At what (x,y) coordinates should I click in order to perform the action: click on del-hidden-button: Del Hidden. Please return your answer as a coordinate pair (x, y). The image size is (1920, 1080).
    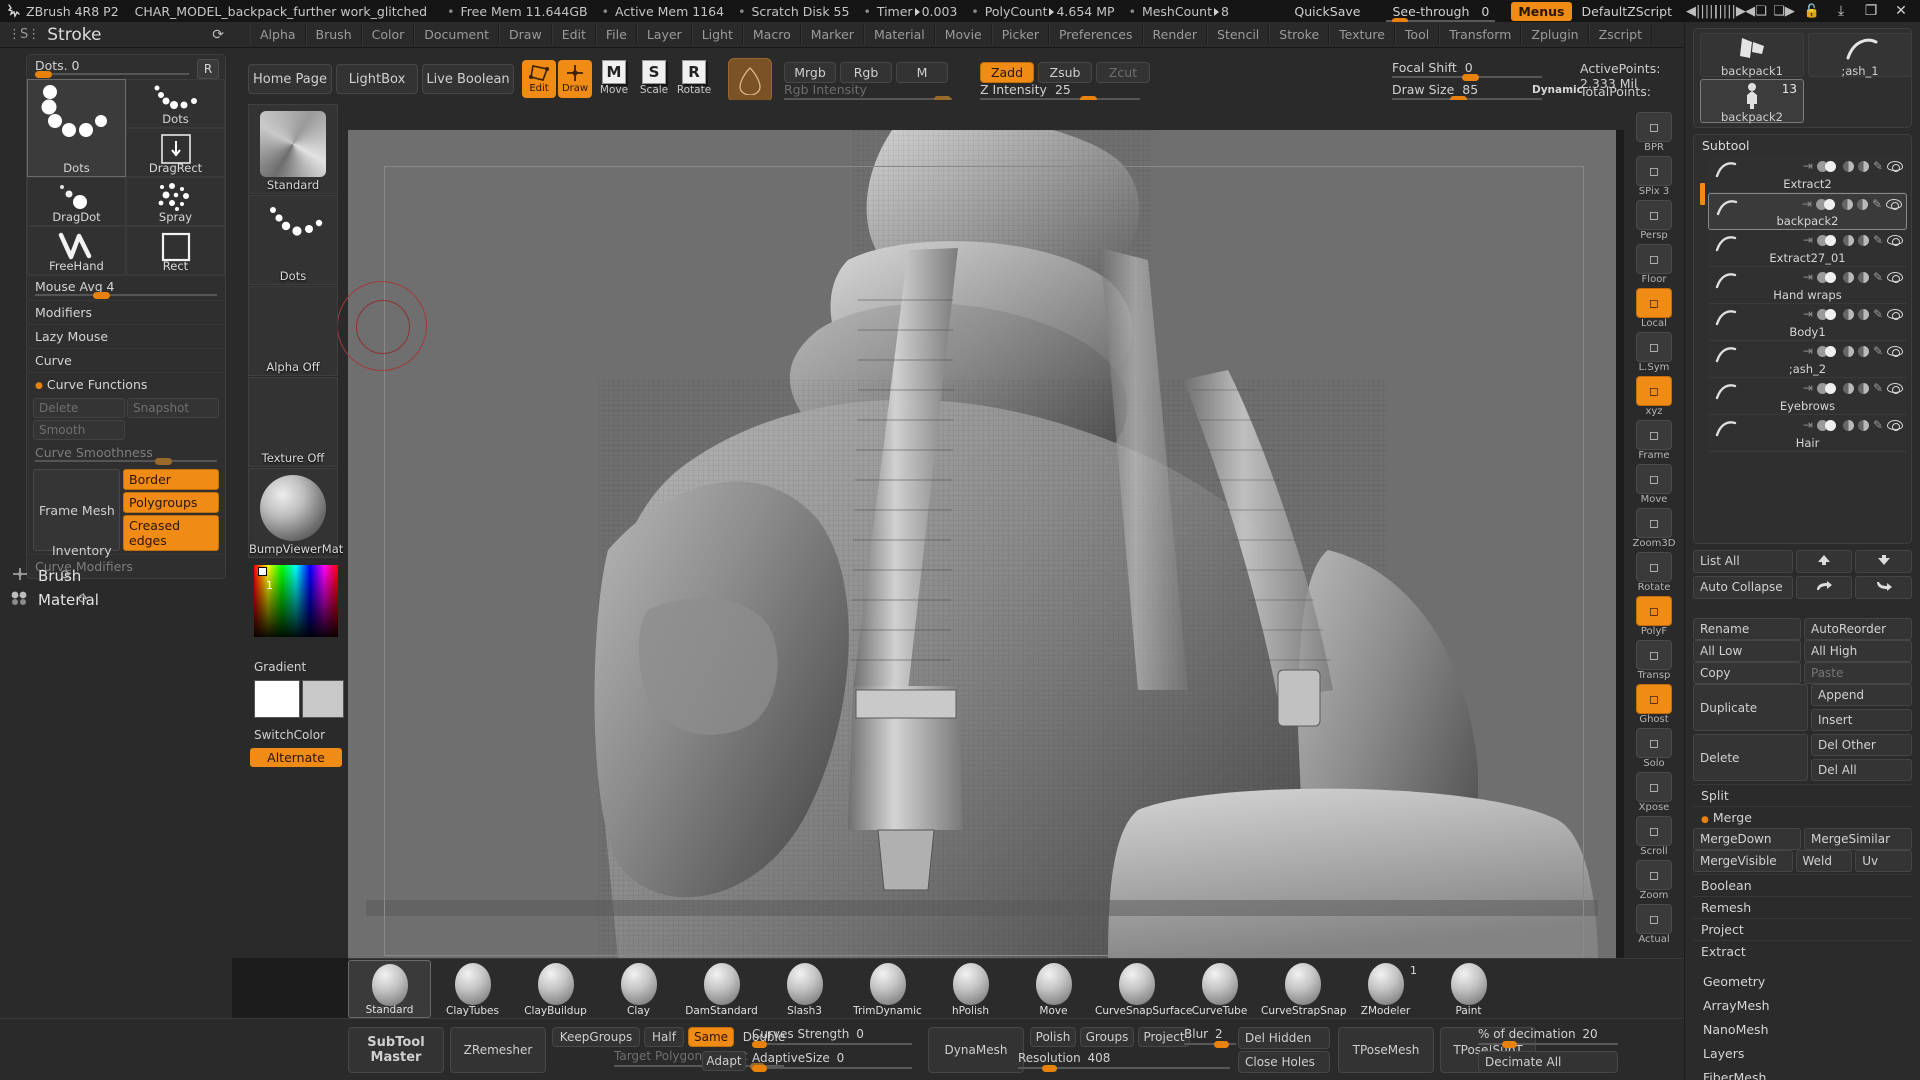
    Looking at the image, I should click on (1284, 1038).